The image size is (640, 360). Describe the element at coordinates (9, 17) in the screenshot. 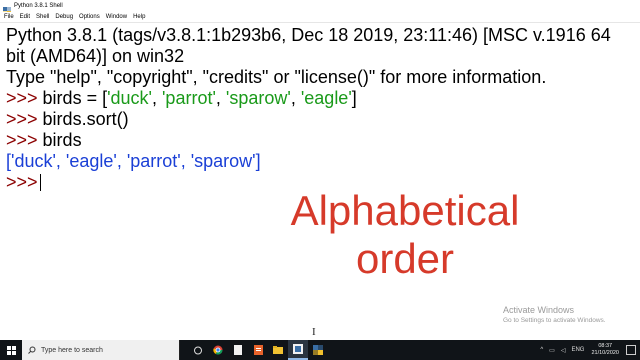

I see `menu-file: File` at that location.